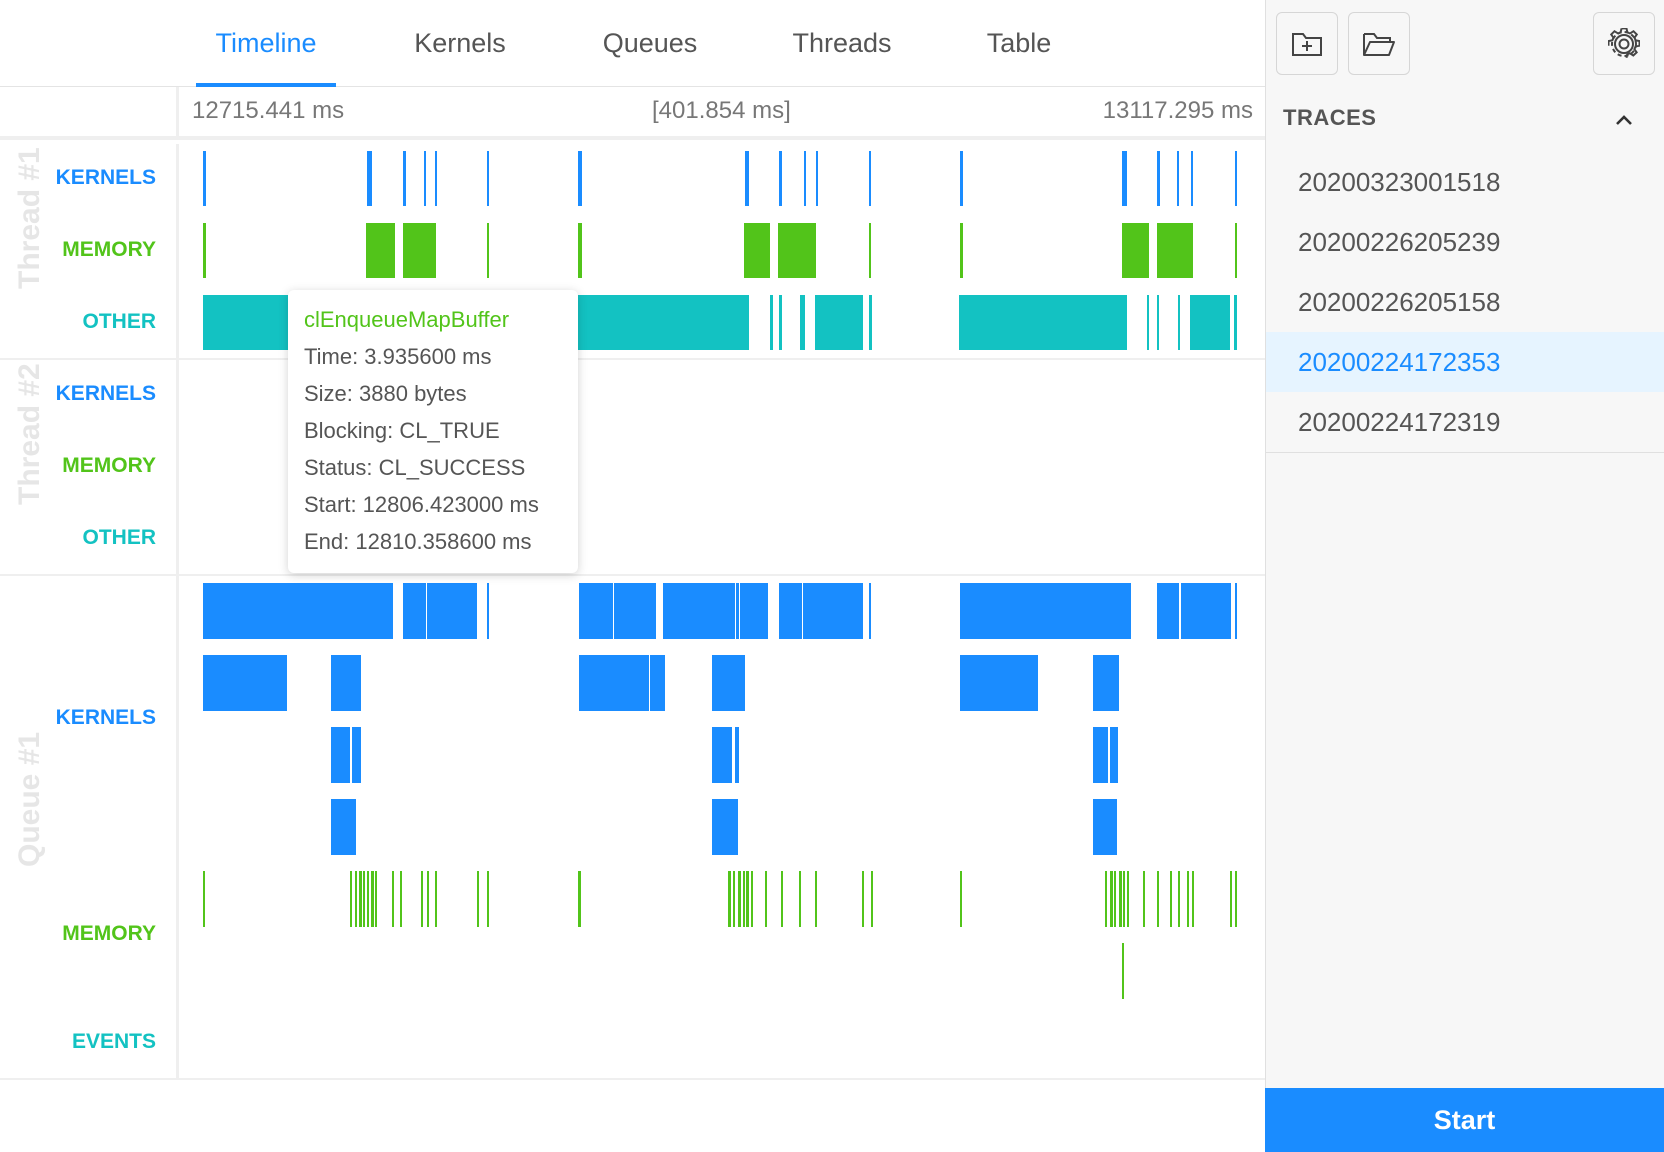 This screenshot has width=1664, height=1152. Describe the element at coordinates (1464, 1120) in the screenshot. I see `start-button: Start` at that location.